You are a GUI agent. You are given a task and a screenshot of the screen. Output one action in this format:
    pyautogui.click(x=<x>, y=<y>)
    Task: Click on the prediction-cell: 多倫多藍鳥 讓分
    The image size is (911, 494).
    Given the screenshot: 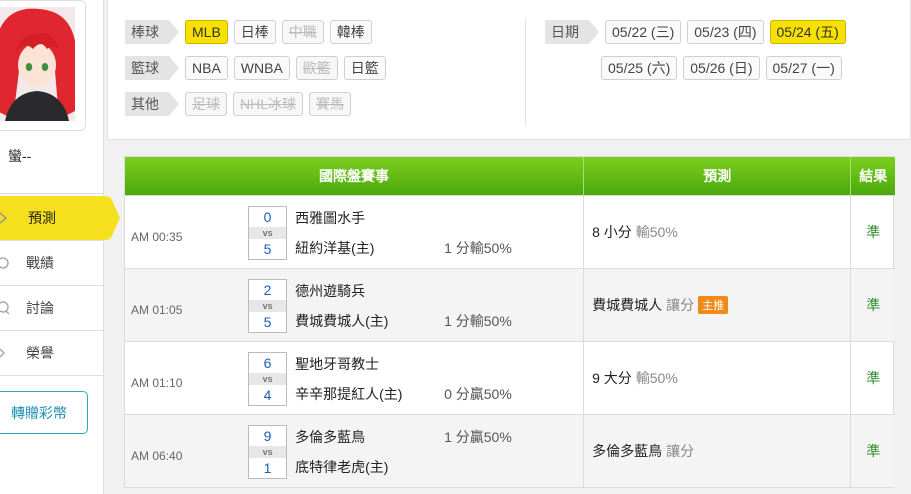 What is the action you would take?
    pyautogui.click(x=717, y=450)
    